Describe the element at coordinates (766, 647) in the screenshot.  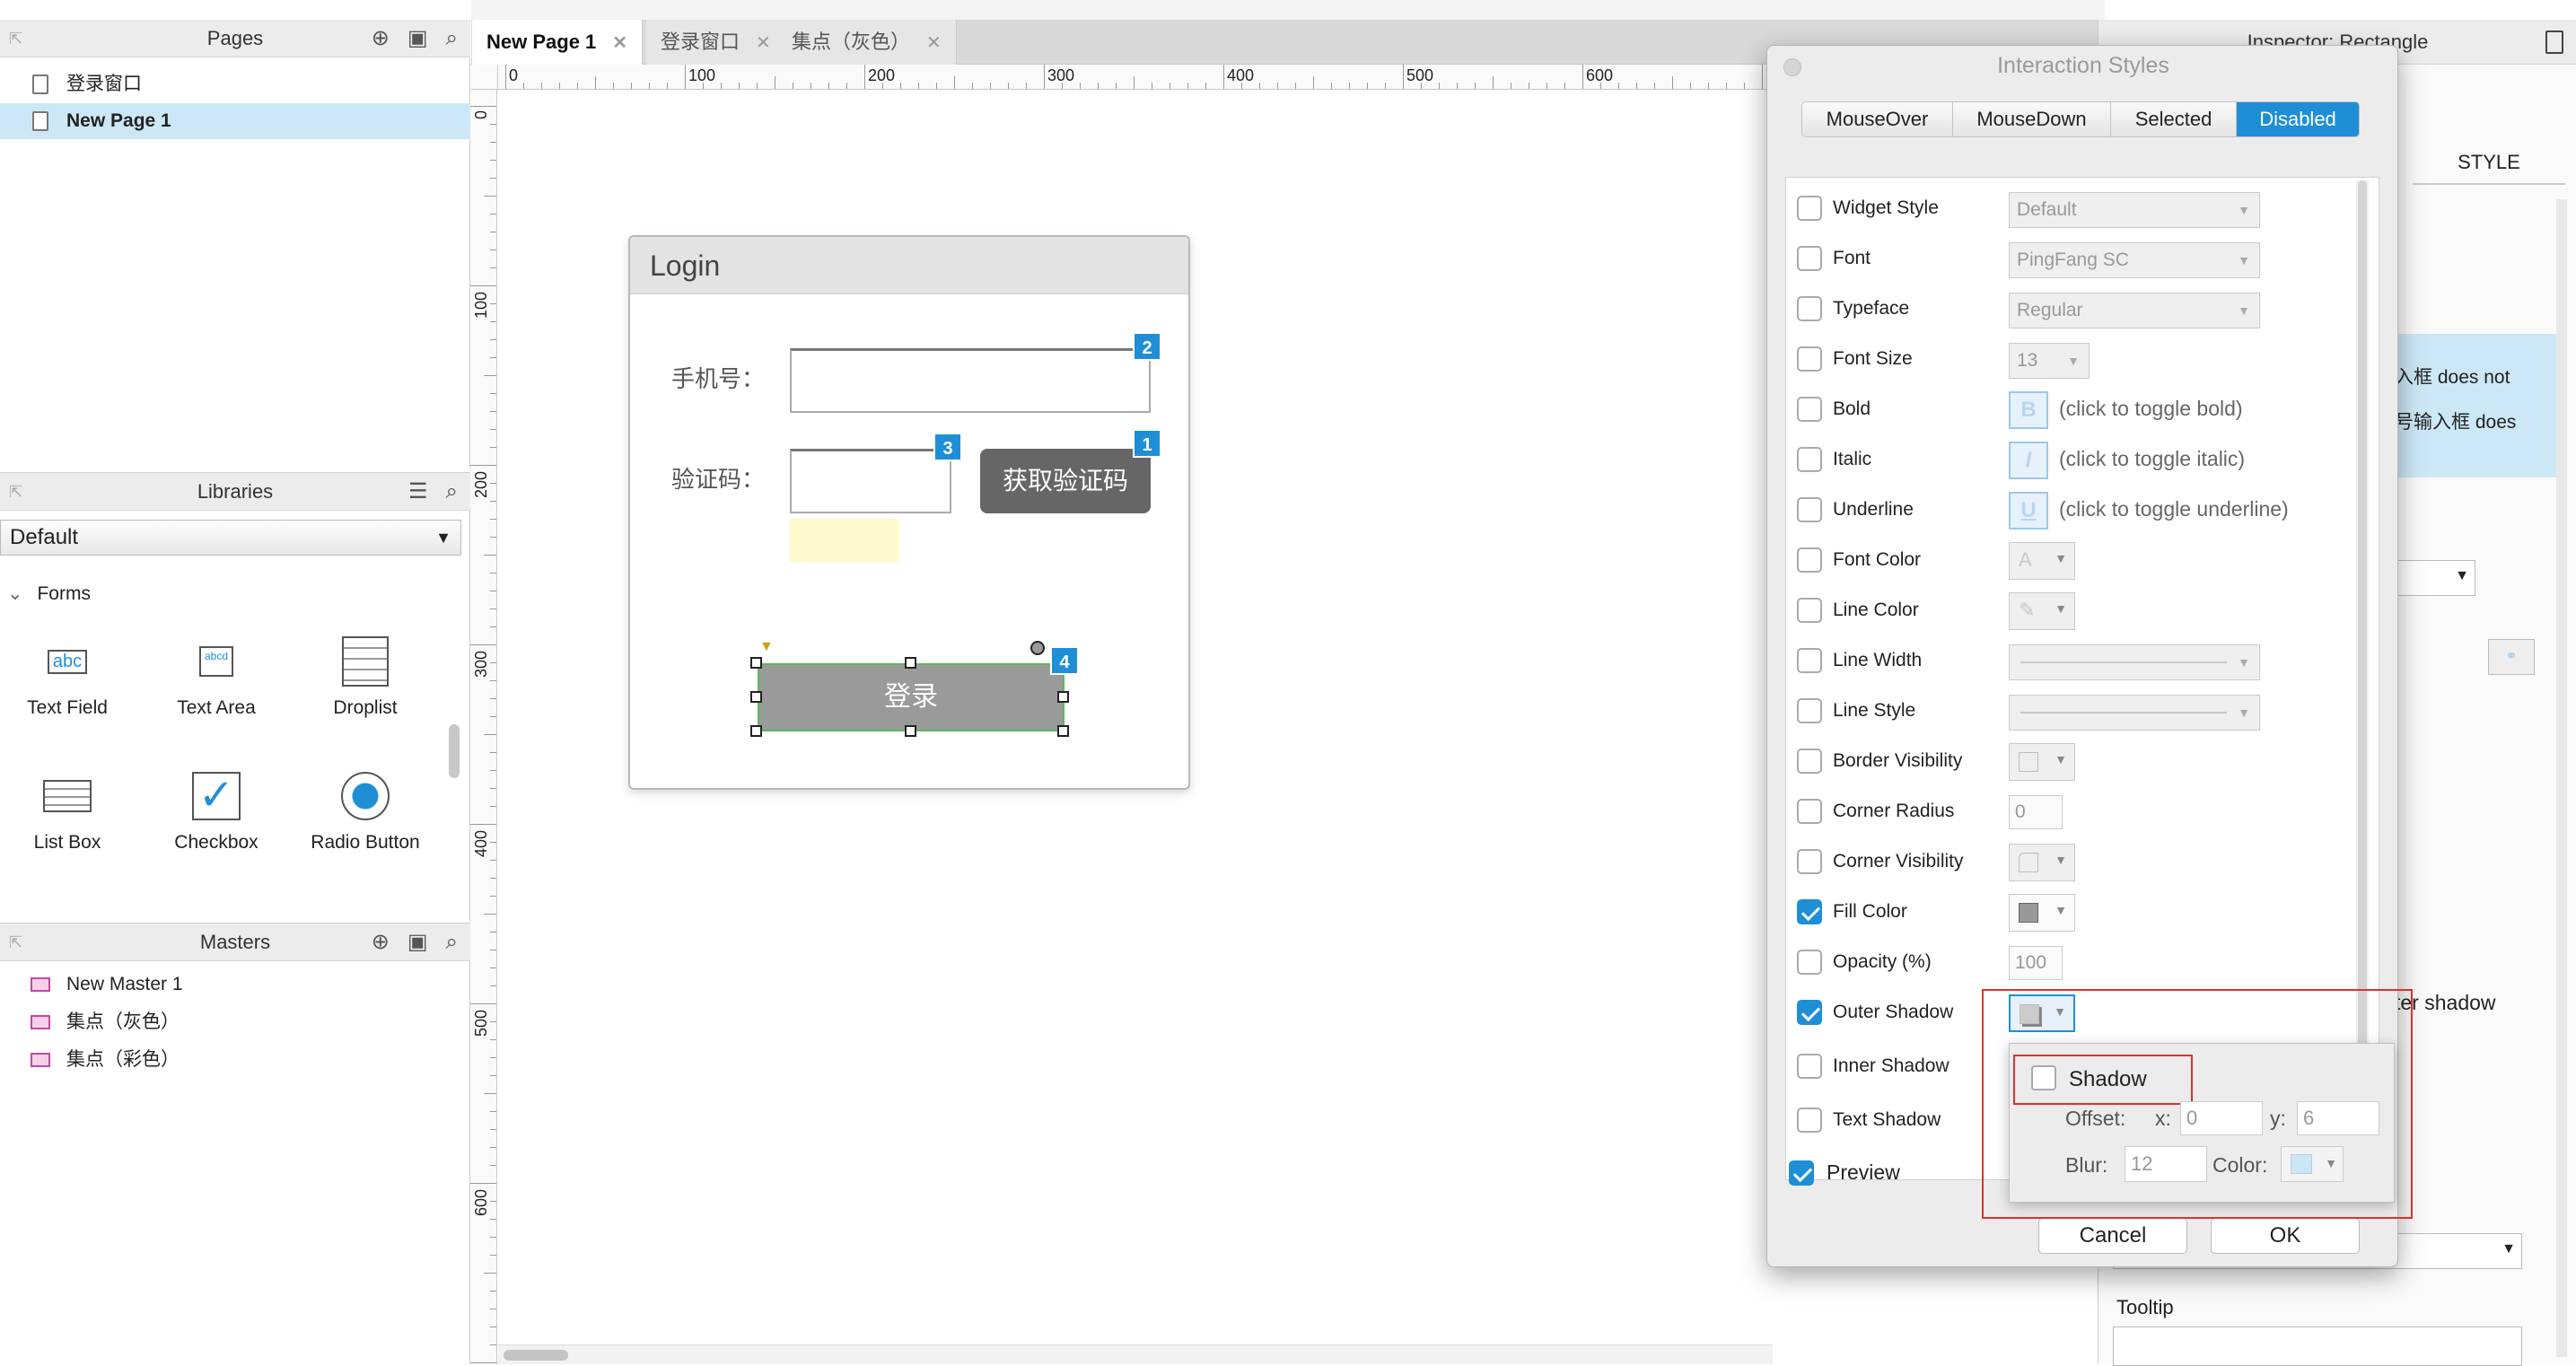
I see `triangle-handle-icon: ▼` at that location.